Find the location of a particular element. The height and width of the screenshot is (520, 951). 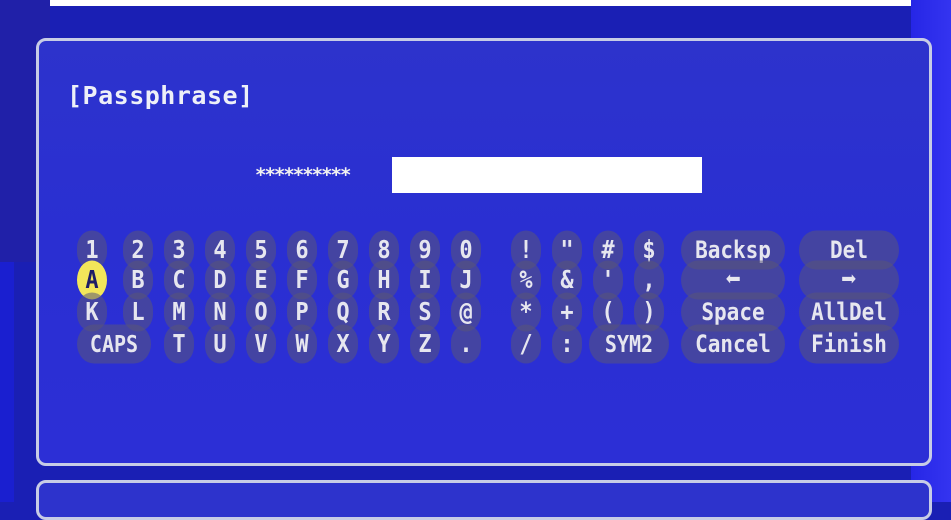

key-colon: : is located at coordinates (567, 344).